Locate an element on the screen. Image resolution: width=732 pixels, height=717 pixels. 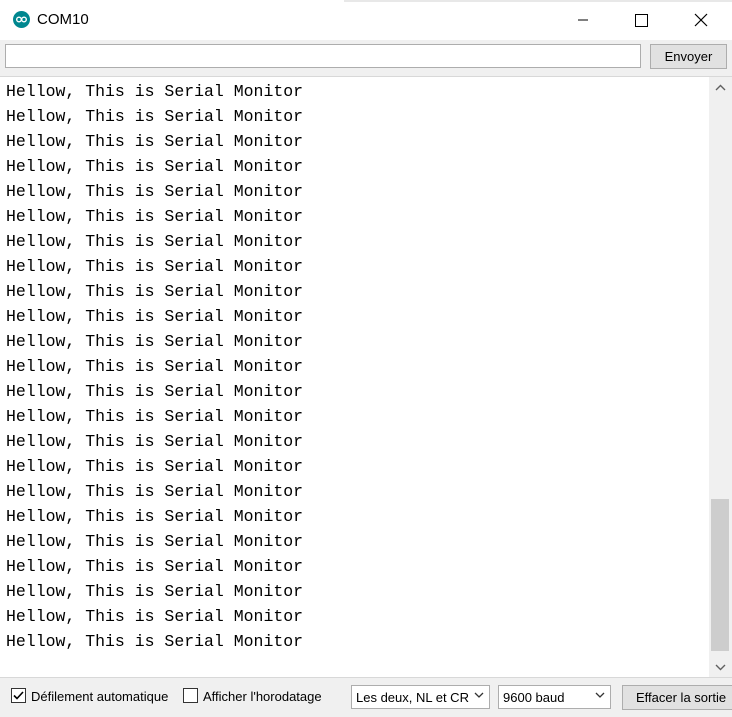
vertical-scrollbar is located at coordinates (720, 377).